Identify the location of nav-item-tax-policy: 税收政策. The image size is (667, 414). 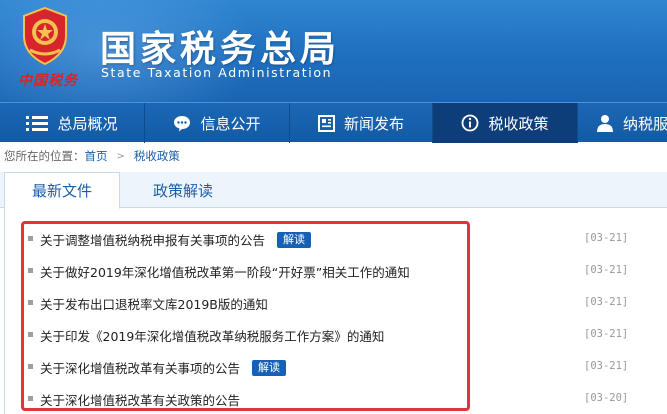
(505, 123).